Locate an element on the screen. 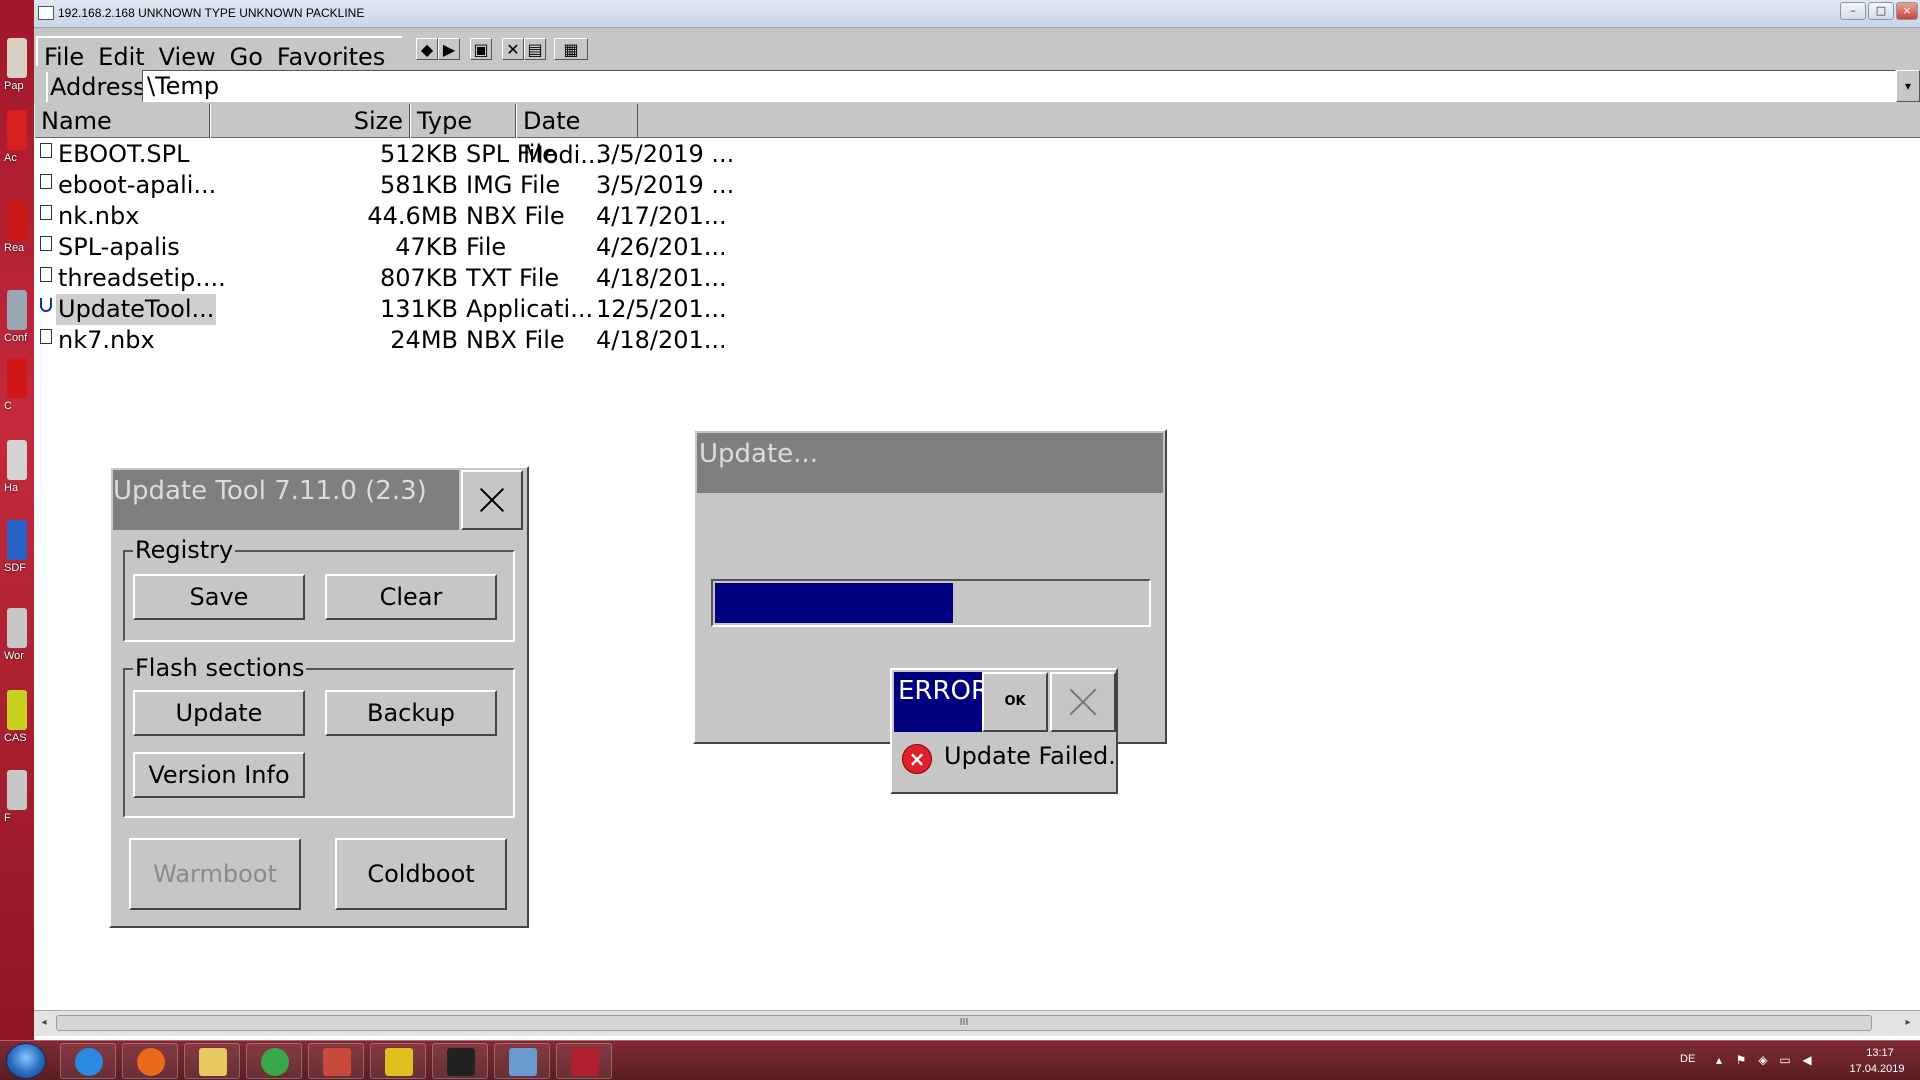 The height and width of the screenshot is (1080, 1920). clock-date: 17.04.2019 is located at coordinates (1877, 1069).